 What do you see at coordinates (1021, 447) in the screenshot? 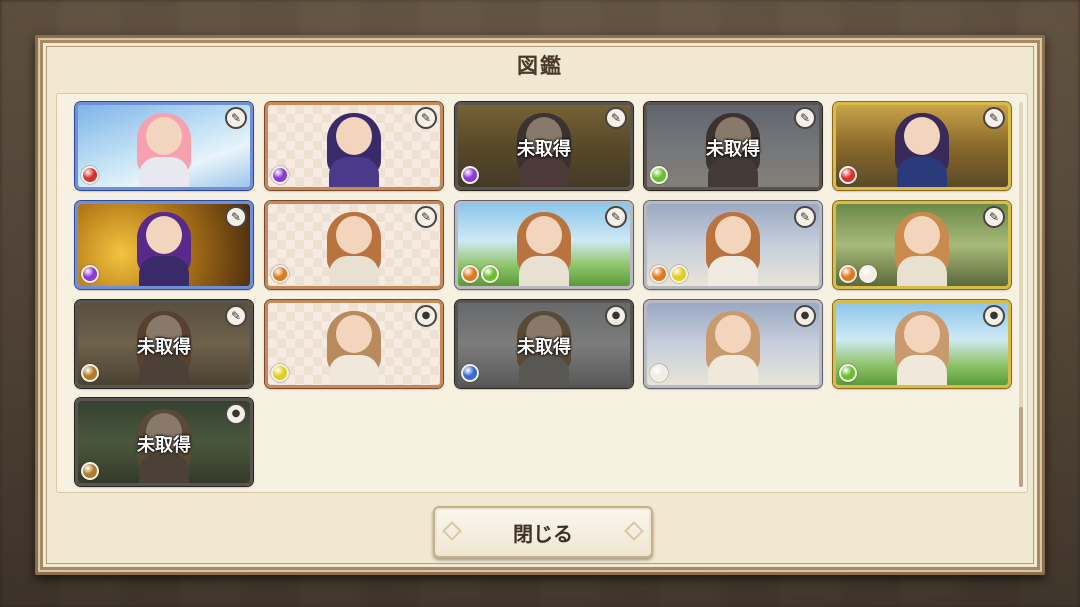
I see `scrollbar-thumb` at bounding box center [1021, 447].